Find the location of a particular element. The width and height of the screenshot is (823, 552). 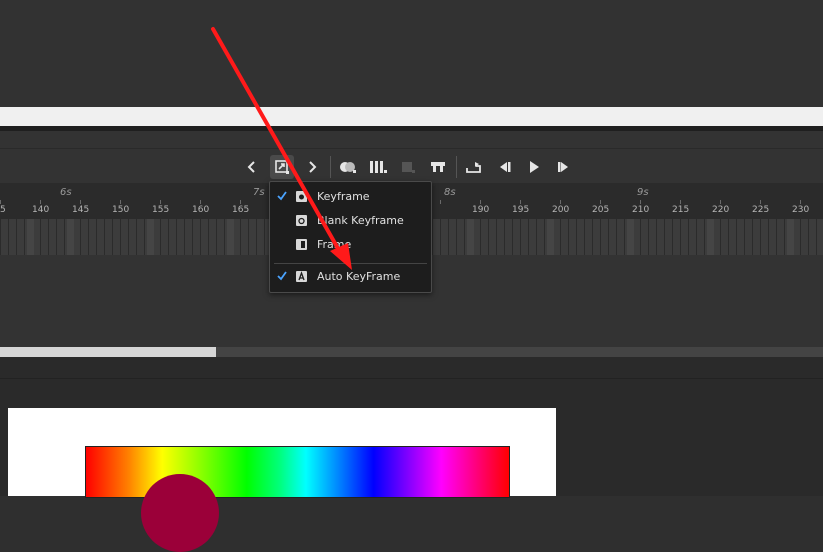

stage-divider is located at coordinates (411, 378).